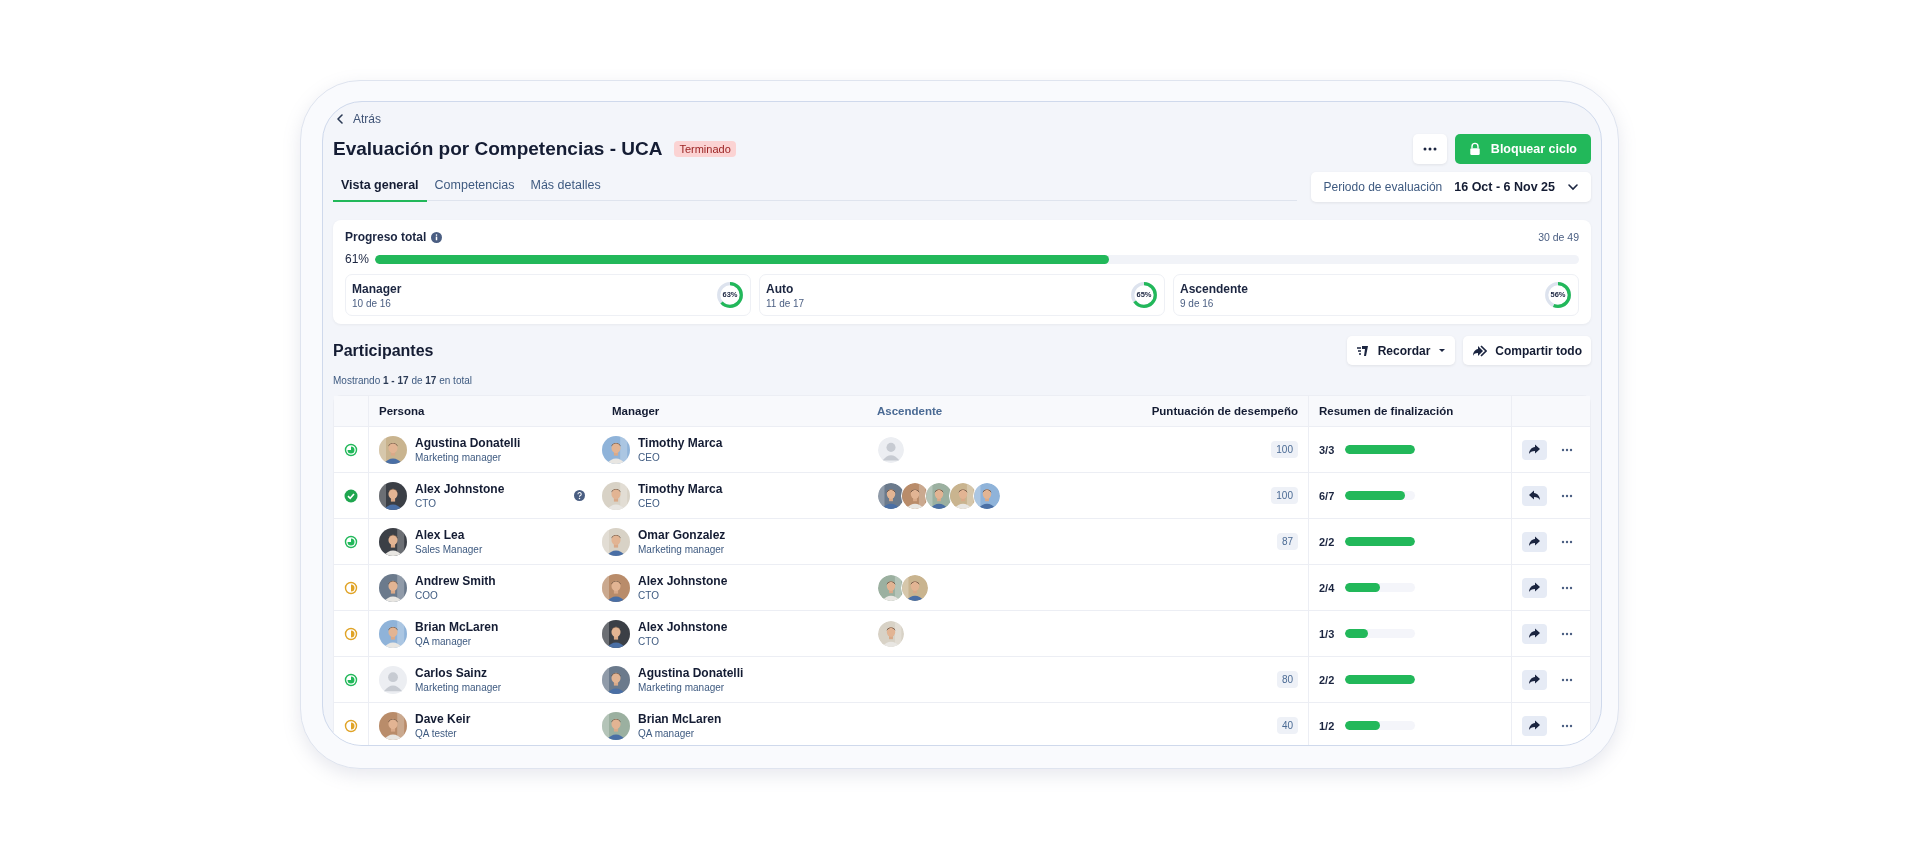 Image resolution: width=1920 pixels, height=848 pixels. What do you see at coordinates (1442, 350) in the screenshot?
I see `caret-icon` at bounding box center [1442, 350].